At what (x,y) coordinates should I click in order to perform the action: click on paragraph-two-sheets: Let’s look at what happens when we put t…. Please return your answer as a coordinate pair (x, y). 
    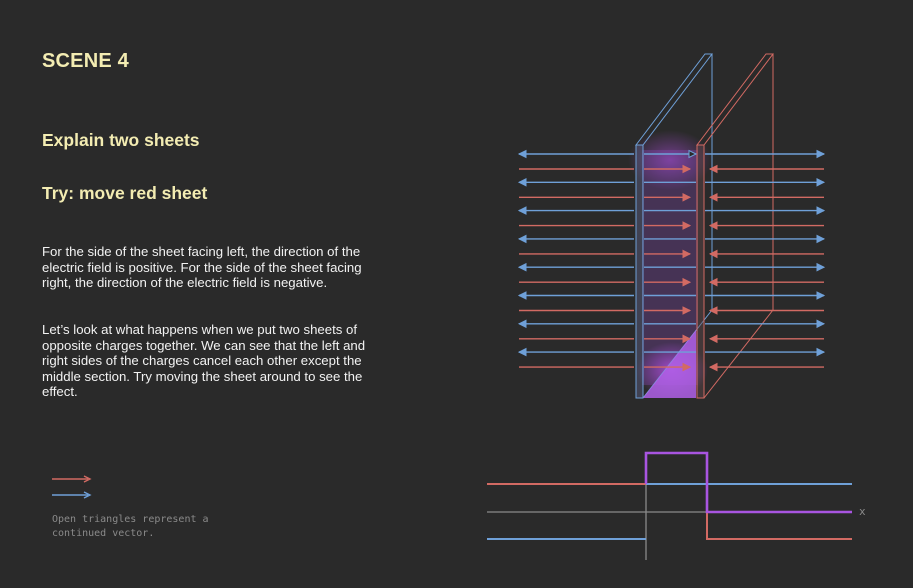
    Looking at the image, I should click on (204, 361).